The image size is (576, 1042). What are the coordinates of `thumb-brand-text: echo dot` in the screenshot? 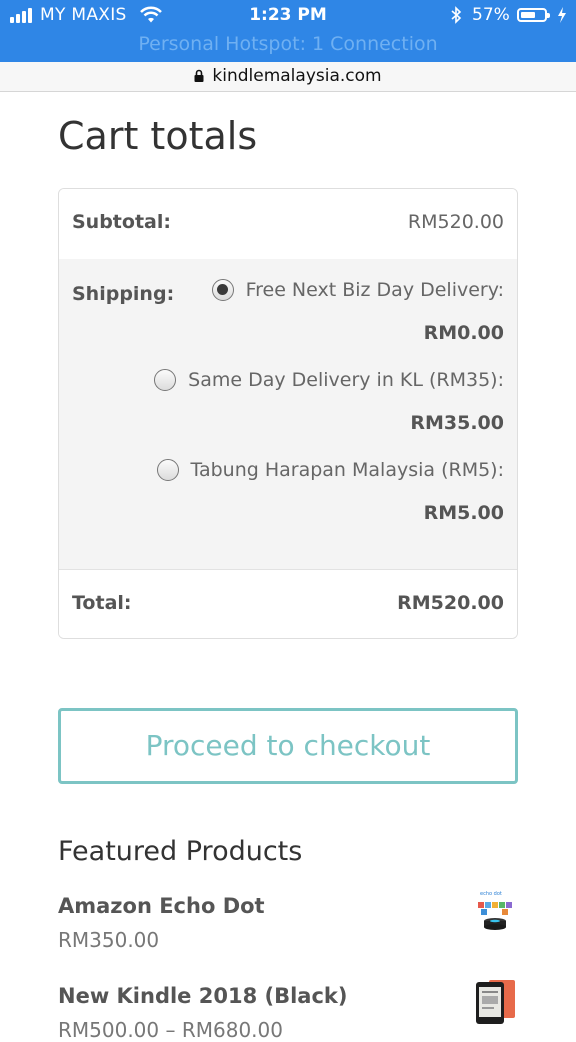 It's located at (491, 894).